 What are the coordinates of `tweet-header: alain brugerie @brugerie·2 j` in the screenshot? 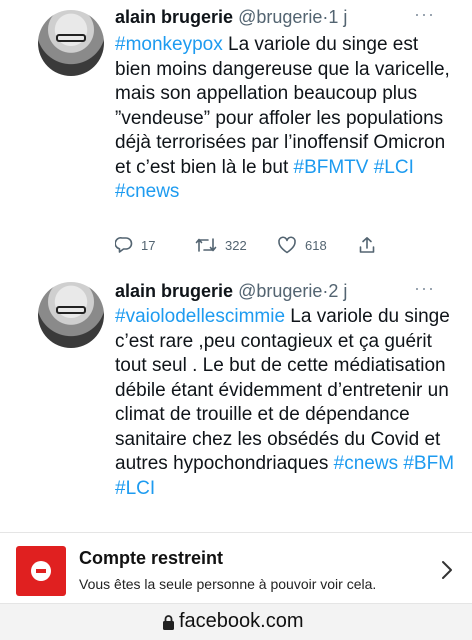 It's located at (231, 291).